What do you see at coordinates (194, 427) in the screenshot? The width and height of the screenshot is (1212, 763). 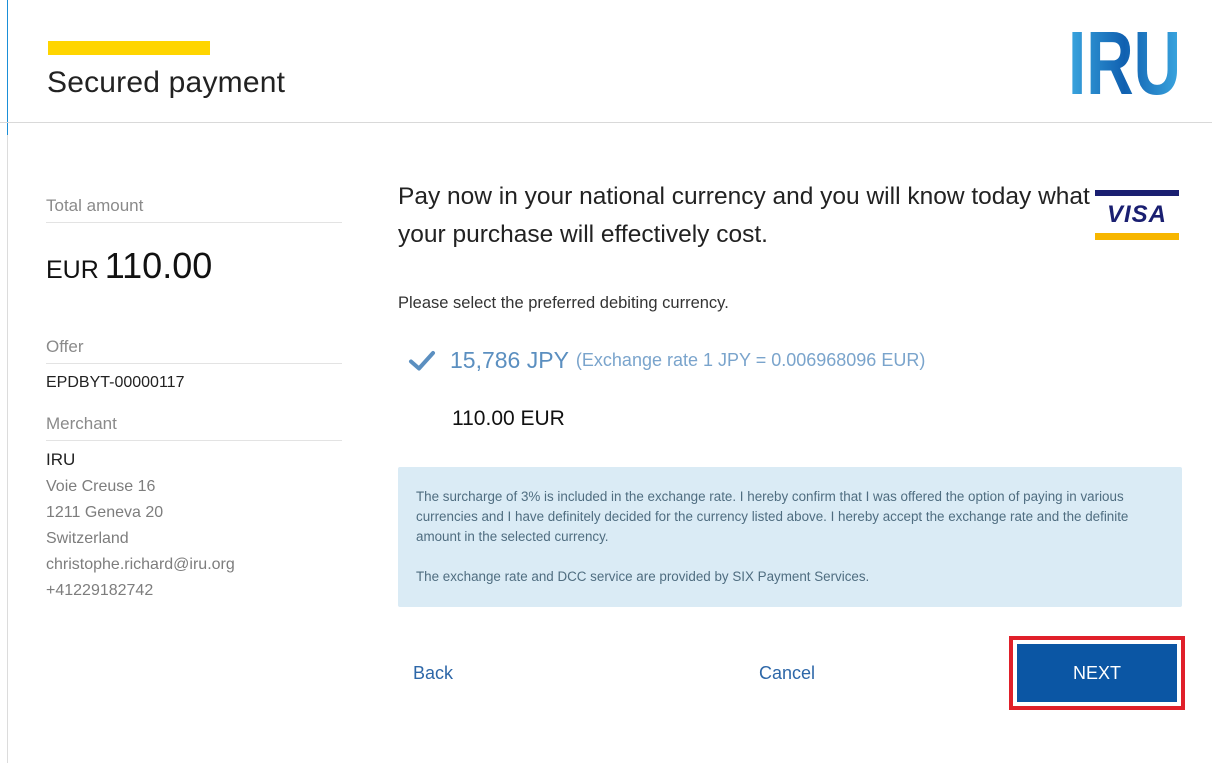 I see `merchant-label: Merchant` at bounding box center [194, 427].